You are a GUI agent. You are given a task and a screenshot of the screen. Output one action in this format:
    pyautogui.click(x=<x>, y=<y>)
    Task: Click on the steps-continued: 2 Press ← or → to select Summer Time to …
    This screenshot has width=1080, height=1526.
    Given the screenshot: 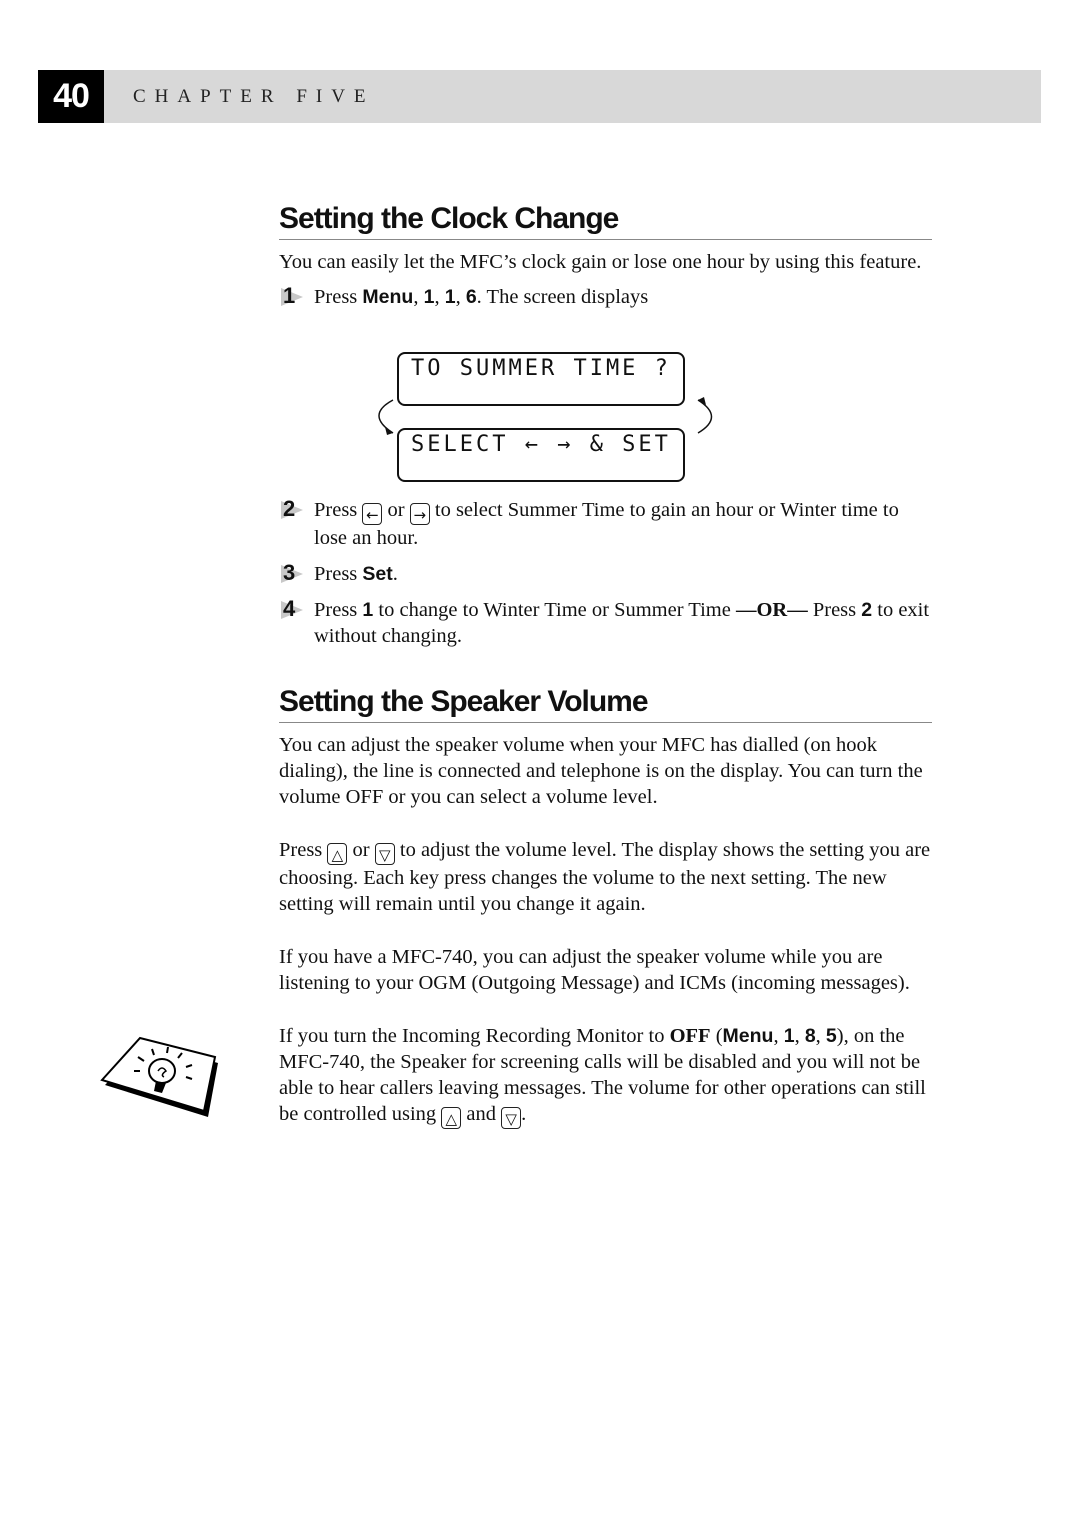 What is the action you would take?
    pyautogui.click(x=605, y=572)
    